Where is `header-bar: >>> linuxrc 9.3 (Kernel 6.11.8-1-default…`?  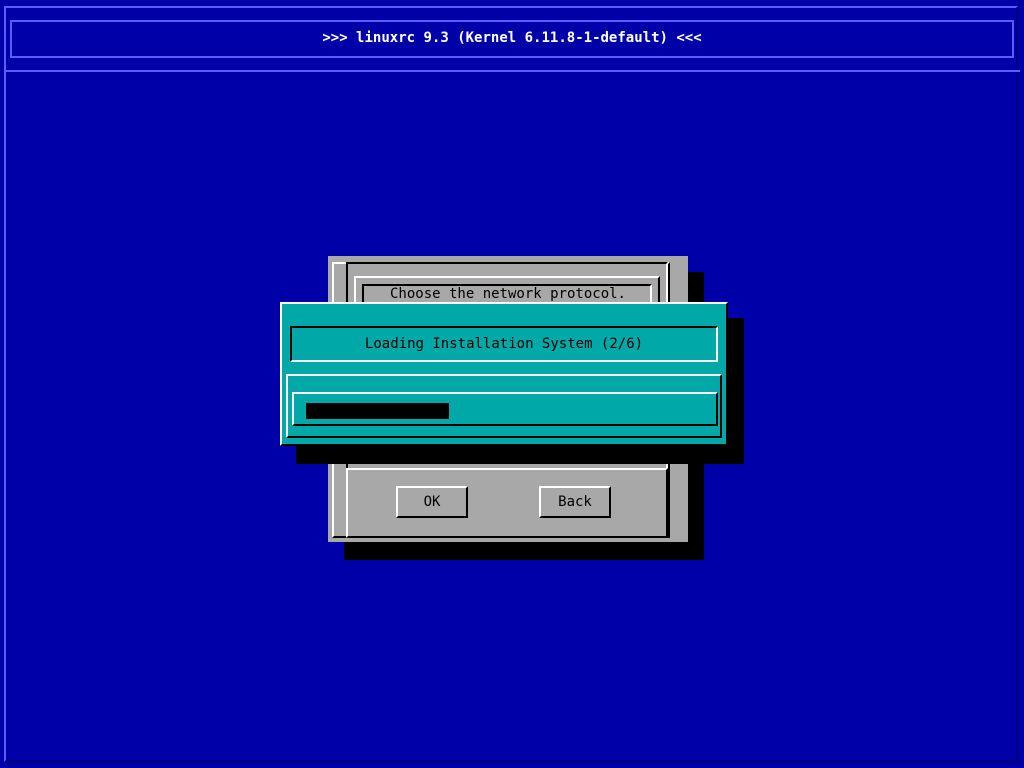
header-bar: >>> linuxrc 9.3 (Kernel 6.11.8-1-default… is located at coordinates (512, 46).